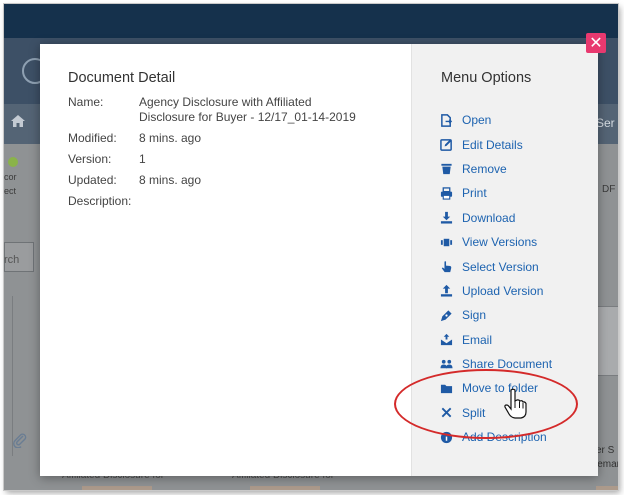 The height and width of the screenshot is (495, 624). I want to click on detail-value: 1, so click(142, 159).